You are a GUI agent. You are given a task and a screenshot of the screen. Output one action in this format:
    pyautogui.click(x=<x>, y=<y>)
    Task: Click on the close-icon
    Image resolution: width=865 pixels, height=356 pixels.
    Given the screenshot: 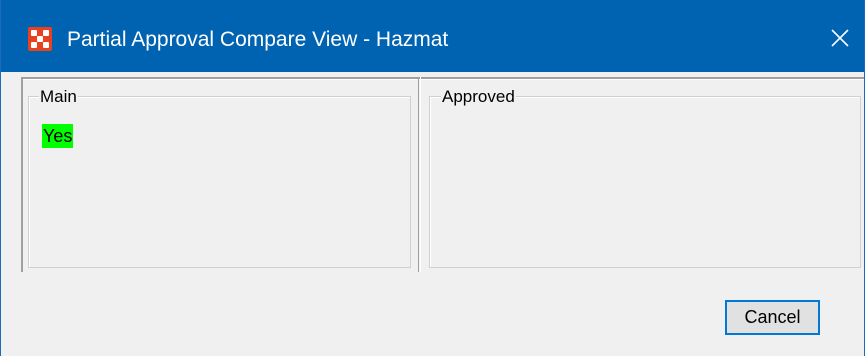 What is the action you would take?
    pyautogui.click(x=840, y=38)
    